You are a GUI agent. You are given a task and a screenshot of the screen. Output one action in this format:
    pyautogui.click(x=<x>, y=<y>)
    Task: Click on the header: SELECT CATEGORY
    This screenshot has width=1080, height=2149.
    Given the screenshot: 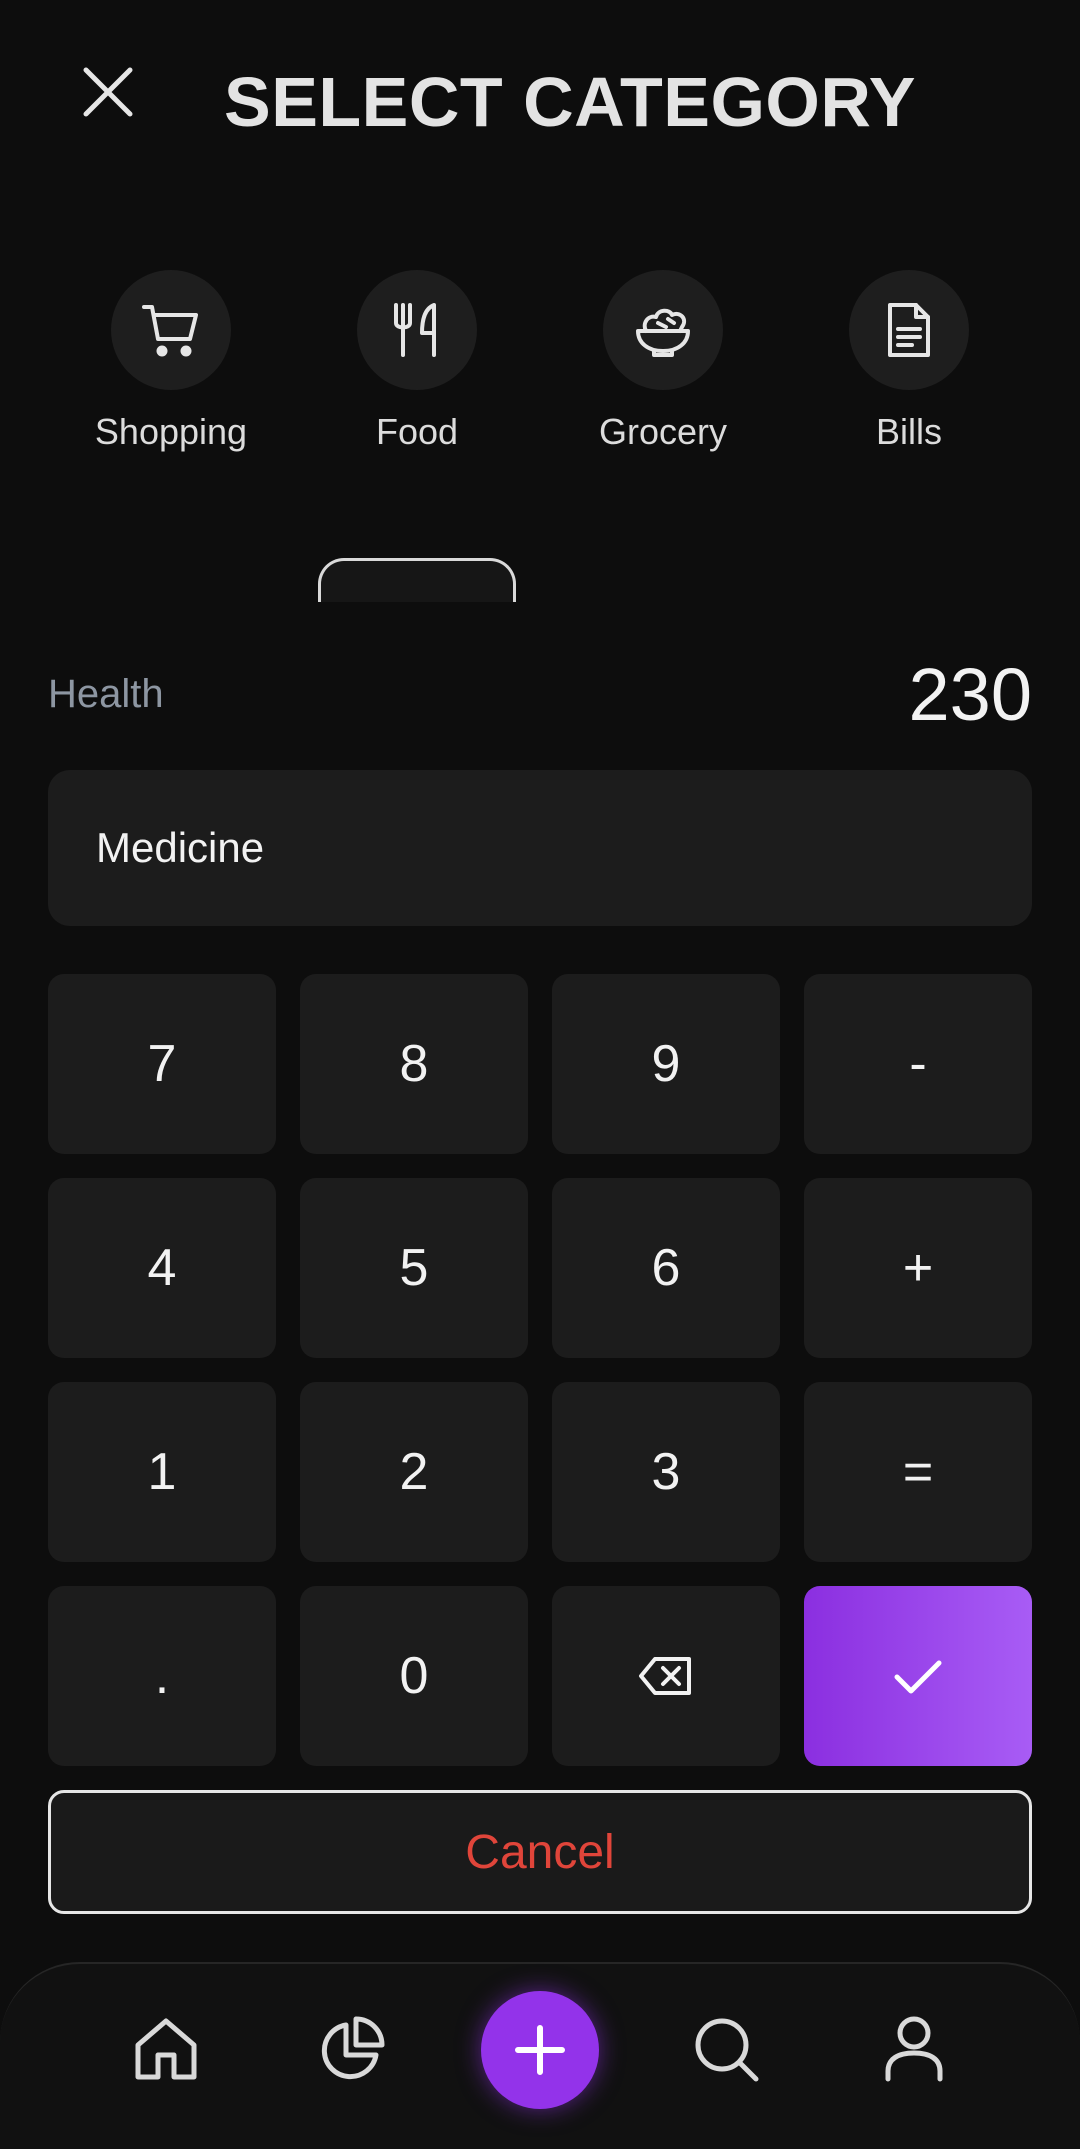 What is the action you would take?
    pyautogui.click(x=540, y=100)
    